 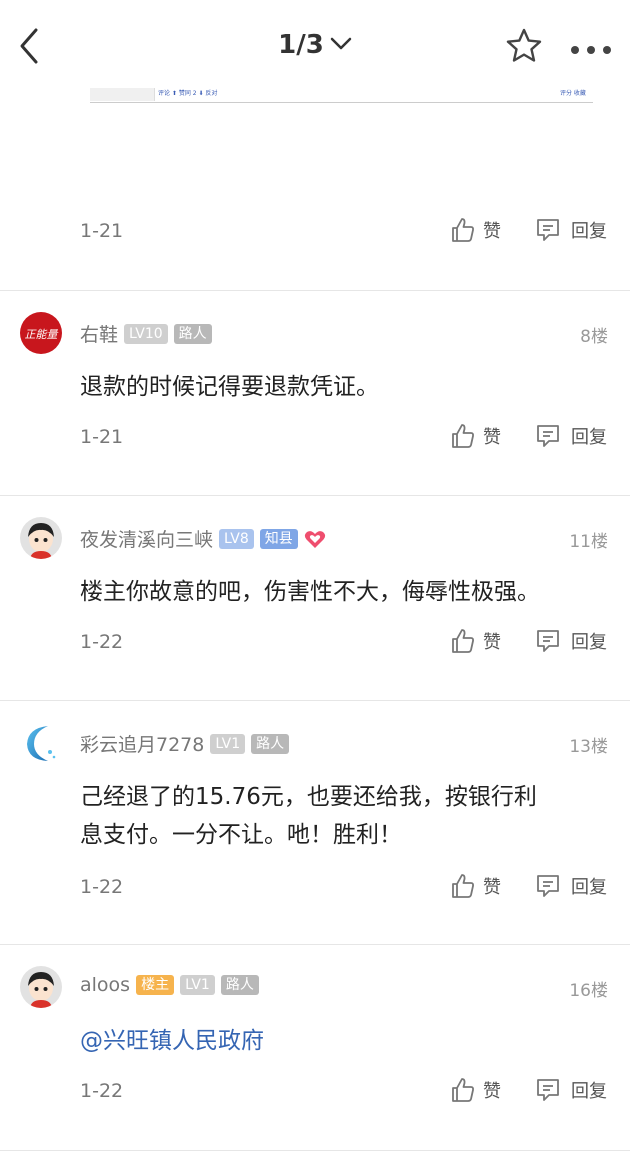 What do you see at coordinates (588, 747) in the screenshot?
I see `floor-number: 13楼` at bounding box center [588, 747].